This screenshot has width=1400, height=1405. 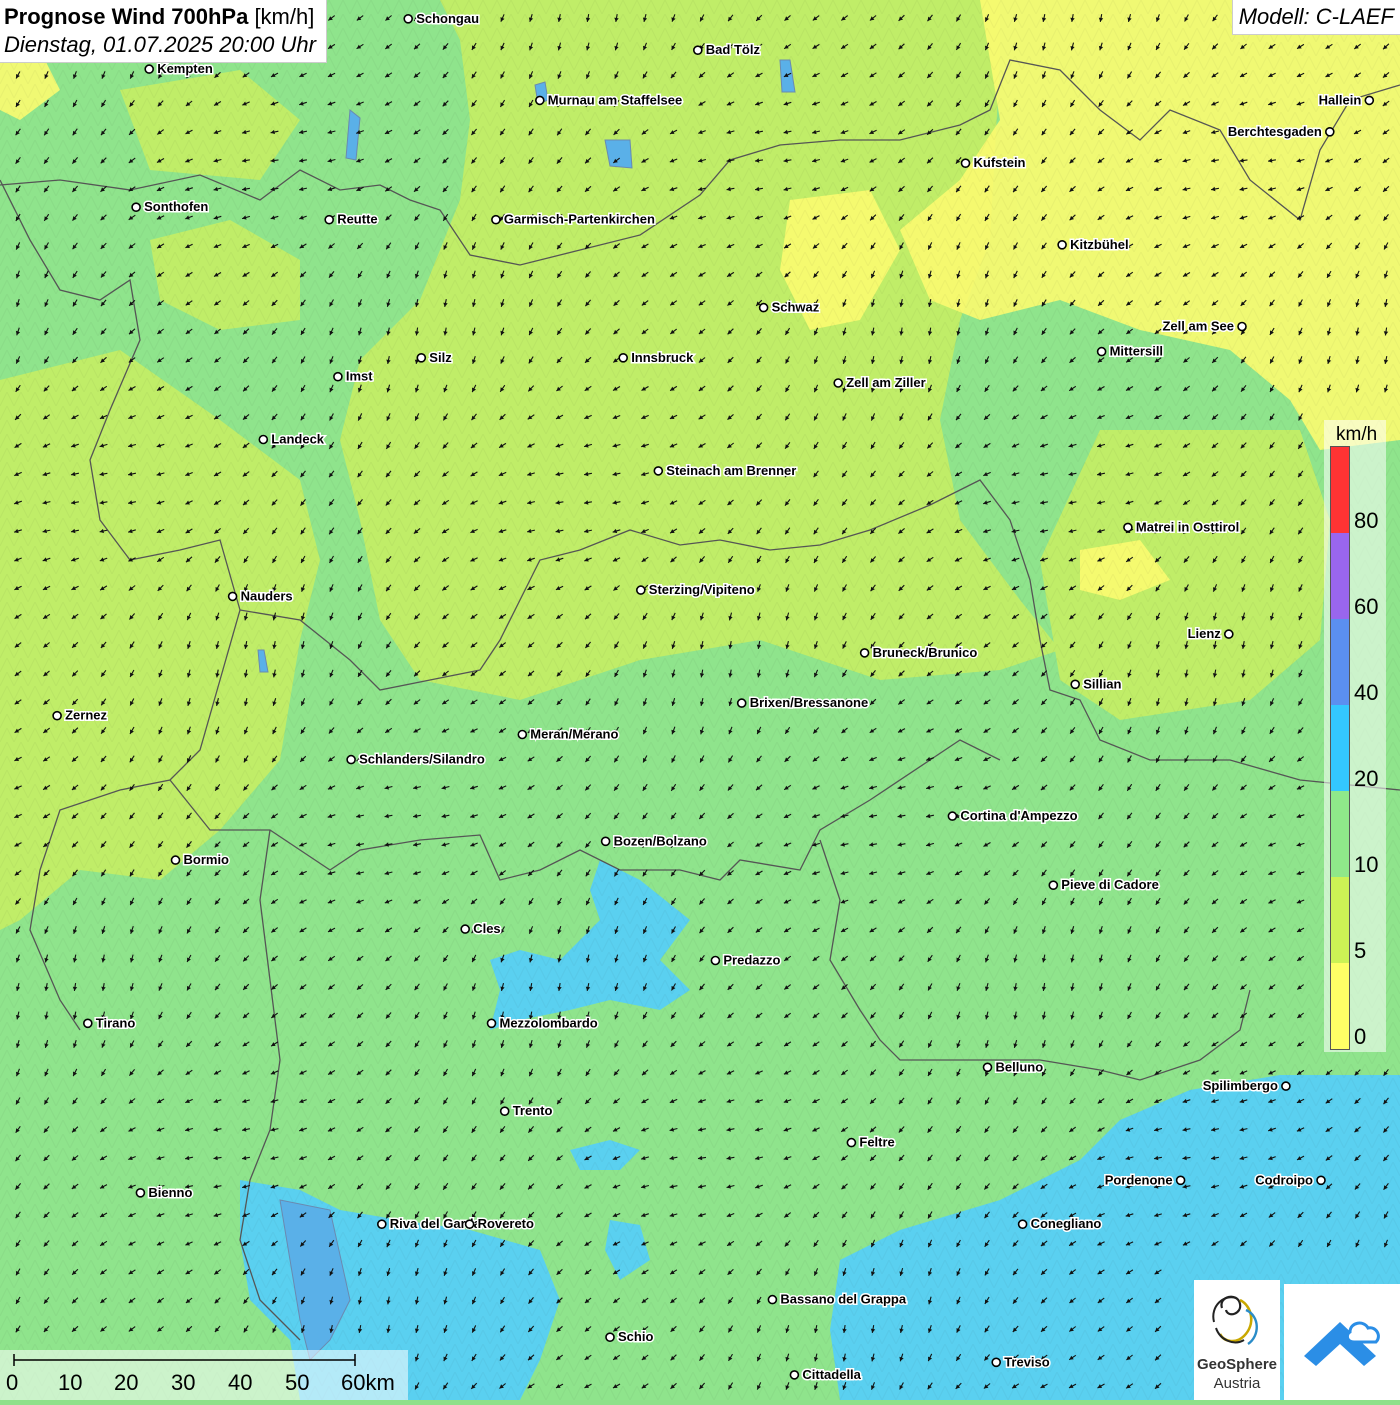 What do you see at coordinates (574, 734) in the screenshot?
I see `city-label: Meran/Merano` at bounding box center [574, 734].